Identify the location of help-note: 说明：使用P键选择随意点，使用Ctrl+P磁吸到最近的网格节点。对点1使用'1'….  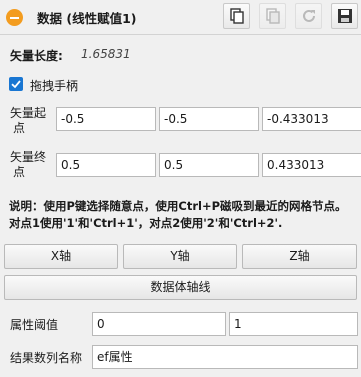
(178, 214).